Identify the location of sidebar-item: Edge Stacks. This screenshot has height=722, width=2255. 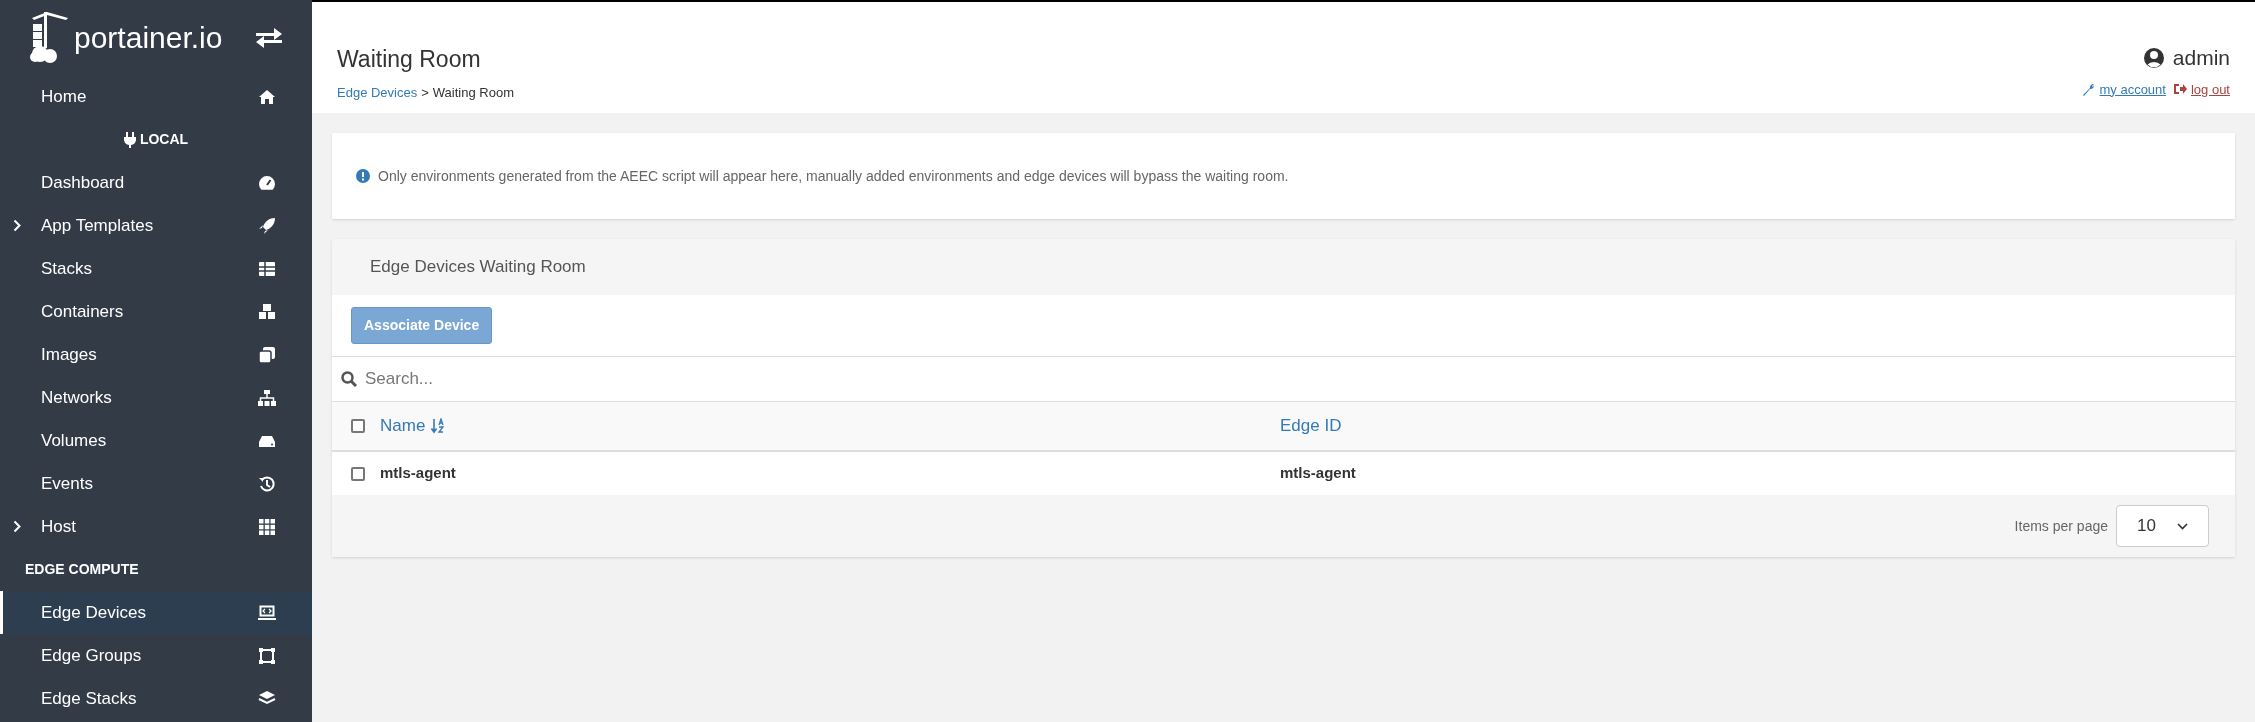
(156, 698).